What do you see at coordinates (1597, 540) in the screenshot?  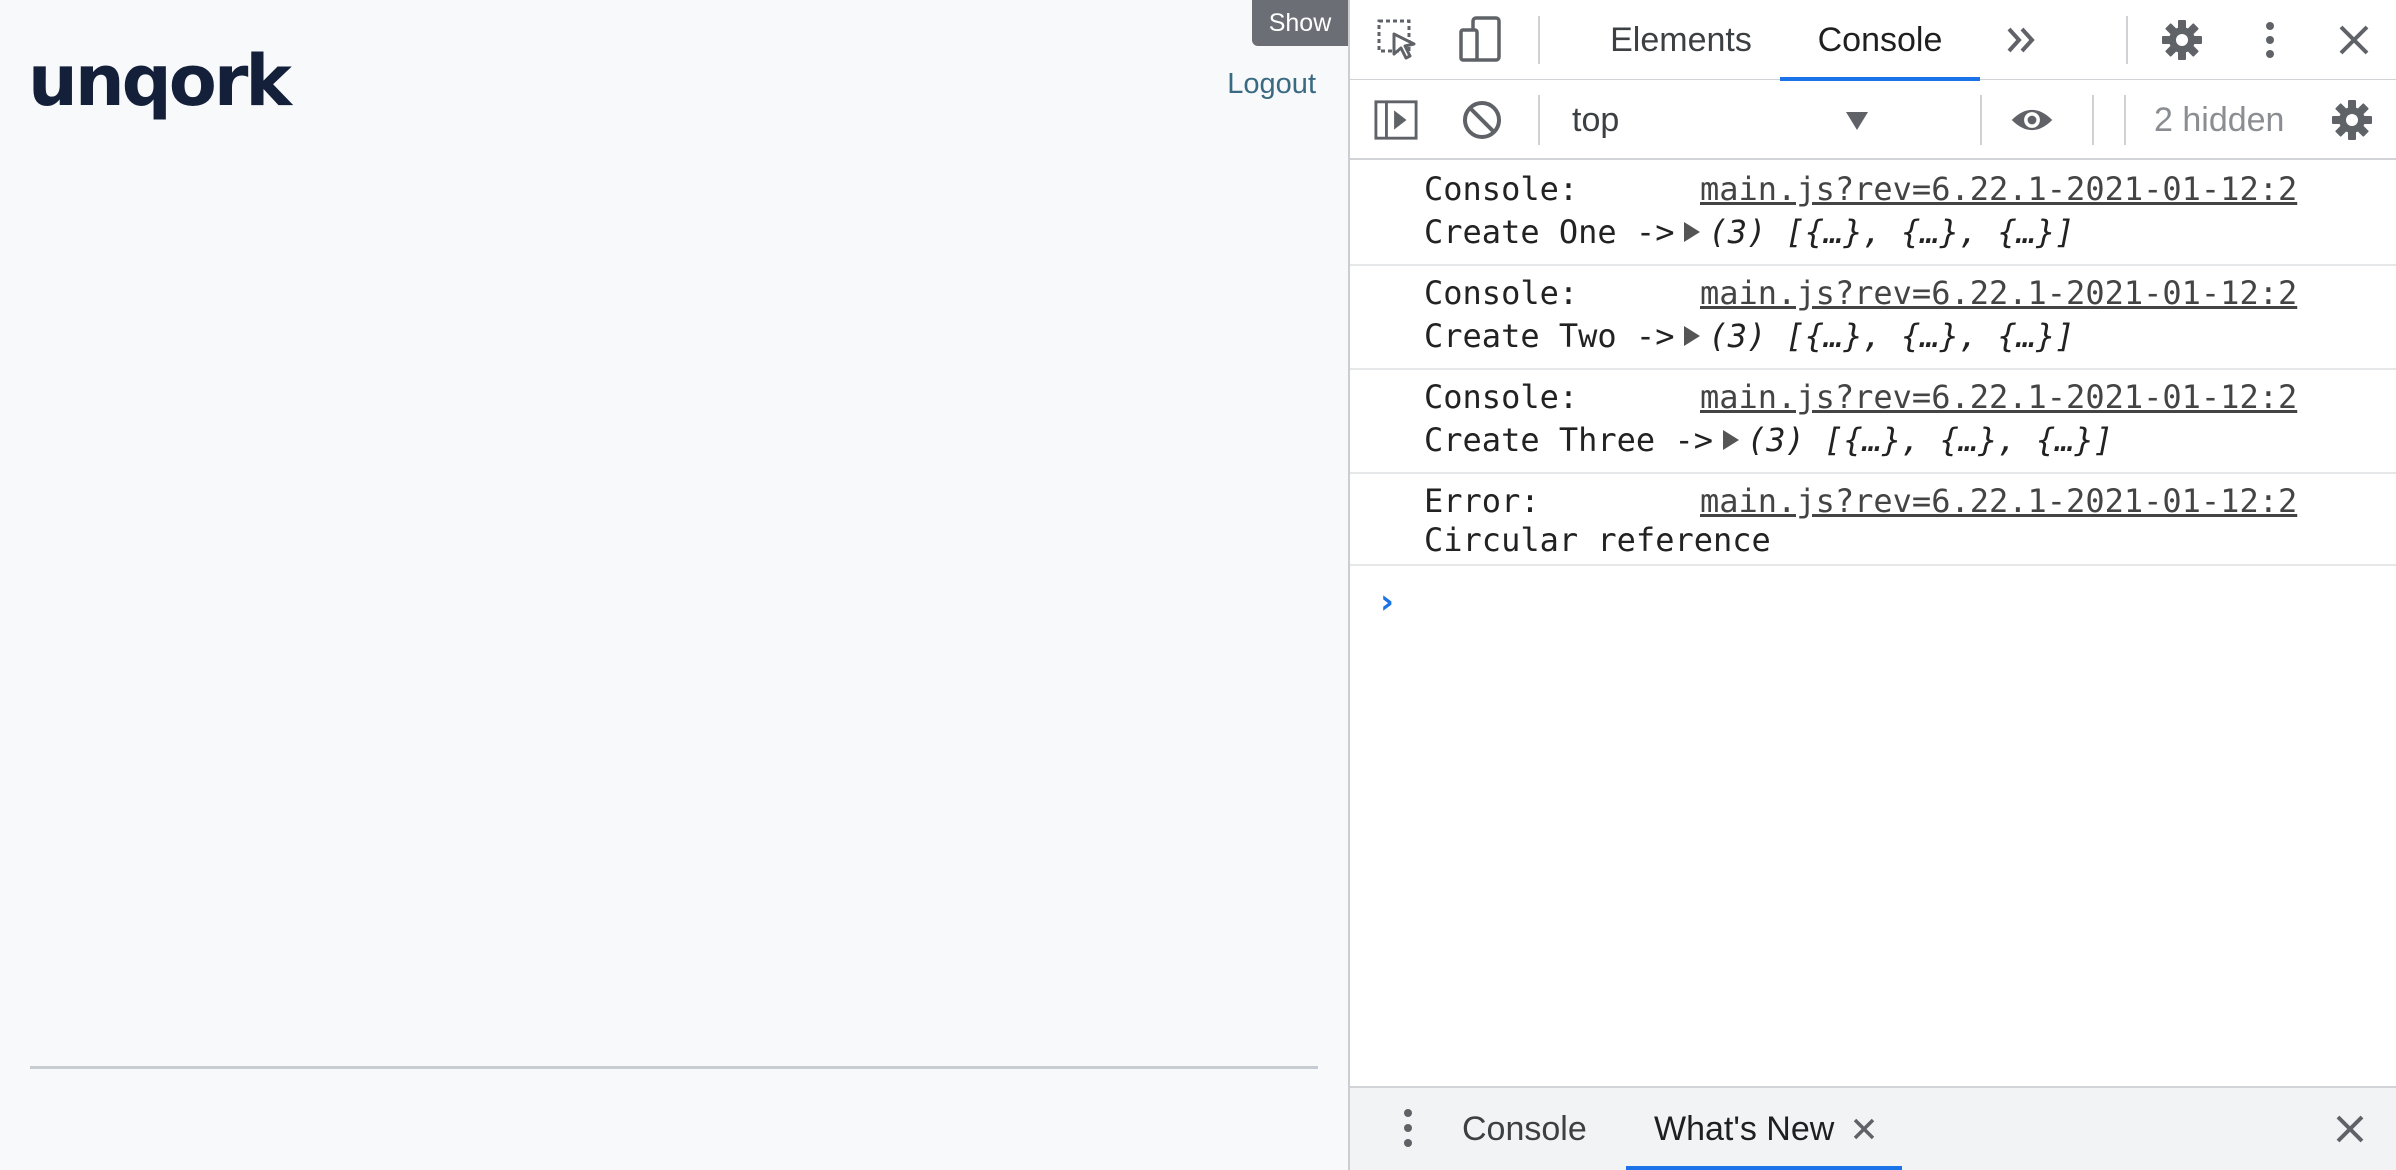 I see `message-body: Circular reference` at bounding box center [1597, 540].